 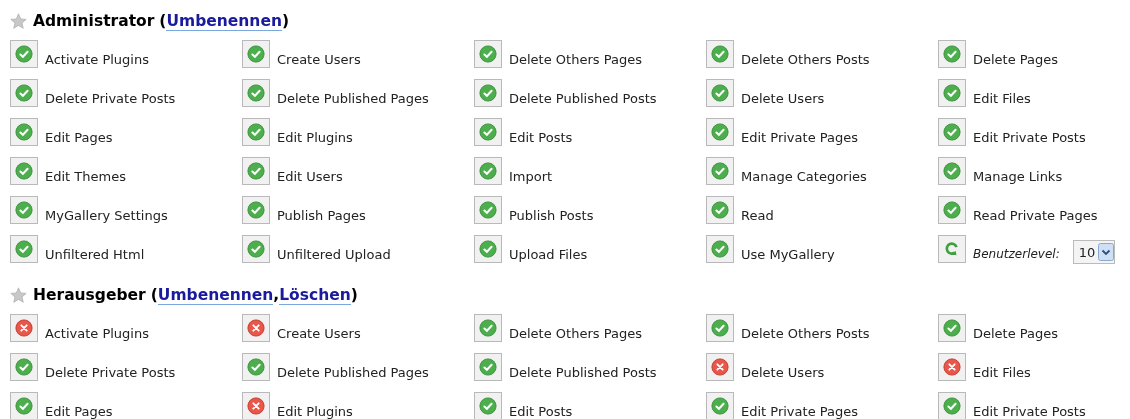 What do you see at coordinates (94, 21) in the screenshot?
I see `role-title: Administrator` at bounding box center [94, 21].